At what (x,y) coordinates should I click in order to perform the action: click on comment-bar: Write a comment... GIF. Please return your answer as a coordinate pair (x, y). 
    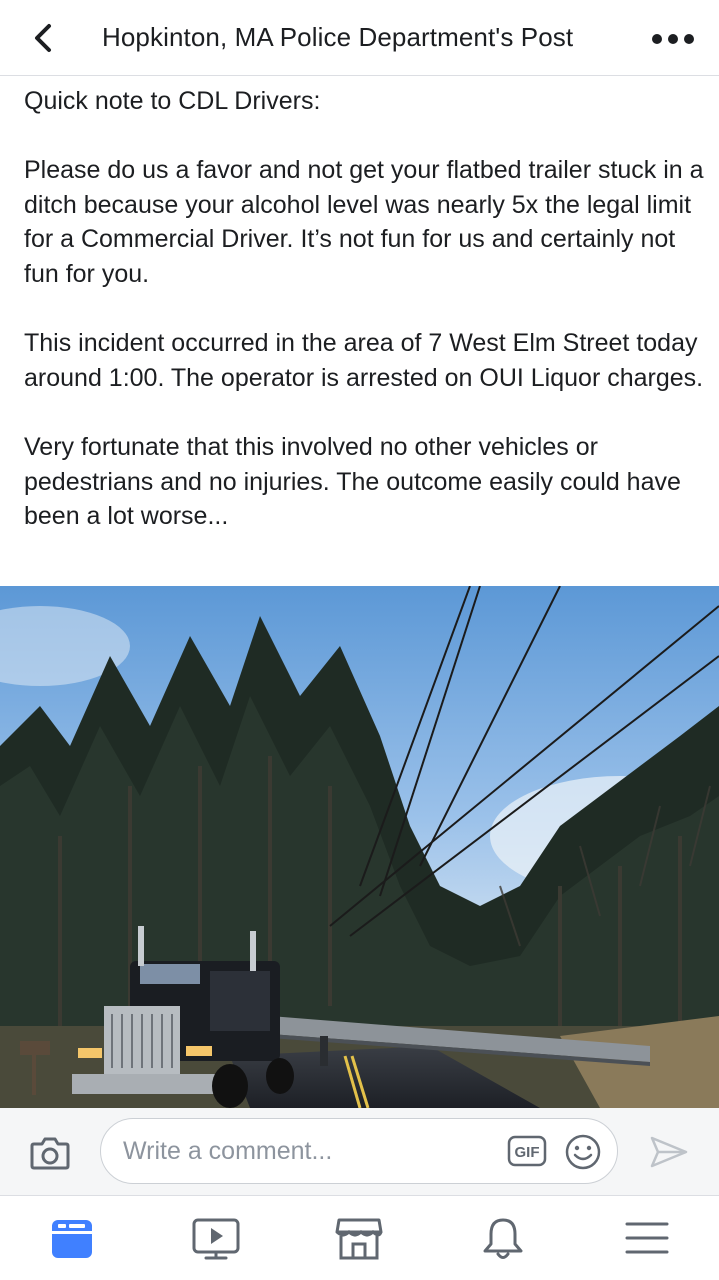
    Looking at the image, I should click on (359, 1152).